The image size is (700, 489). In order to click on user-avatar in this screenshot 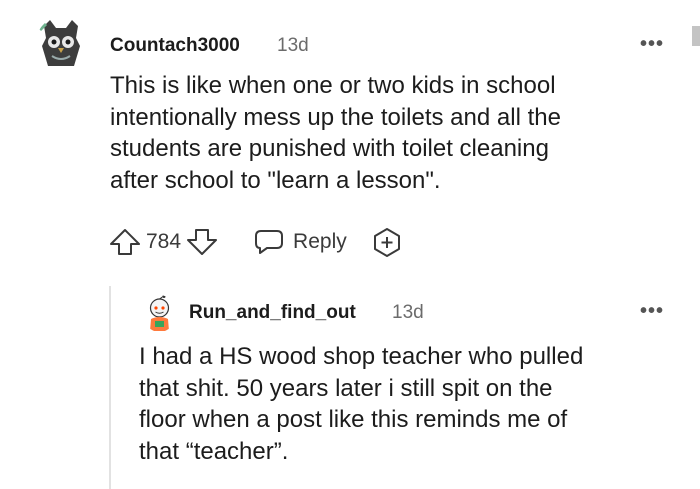, I will do `click(61, 44)`.